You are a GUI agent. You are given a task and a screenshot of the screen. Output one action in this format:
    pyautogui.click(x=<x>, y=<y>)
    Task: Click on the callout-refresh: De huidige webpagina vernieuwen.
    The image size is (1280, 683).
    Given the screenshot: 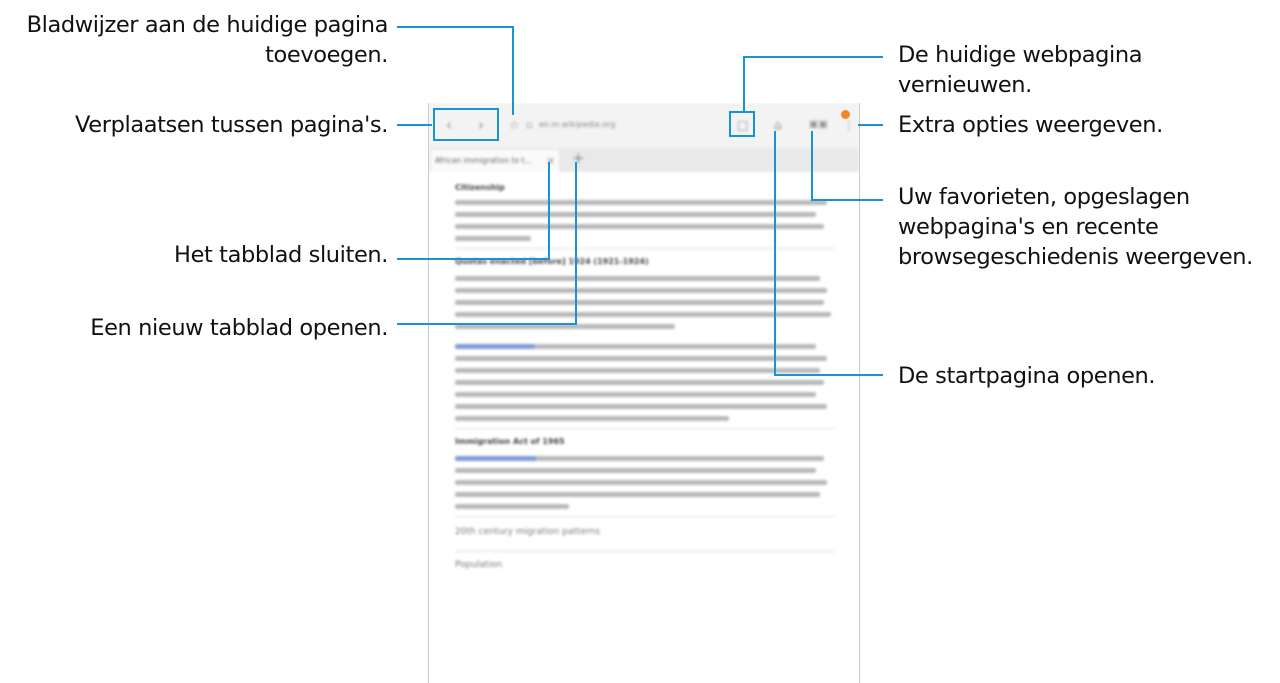 What is the action you would take?
    pyautogui.click(x=1020, y=70)
    